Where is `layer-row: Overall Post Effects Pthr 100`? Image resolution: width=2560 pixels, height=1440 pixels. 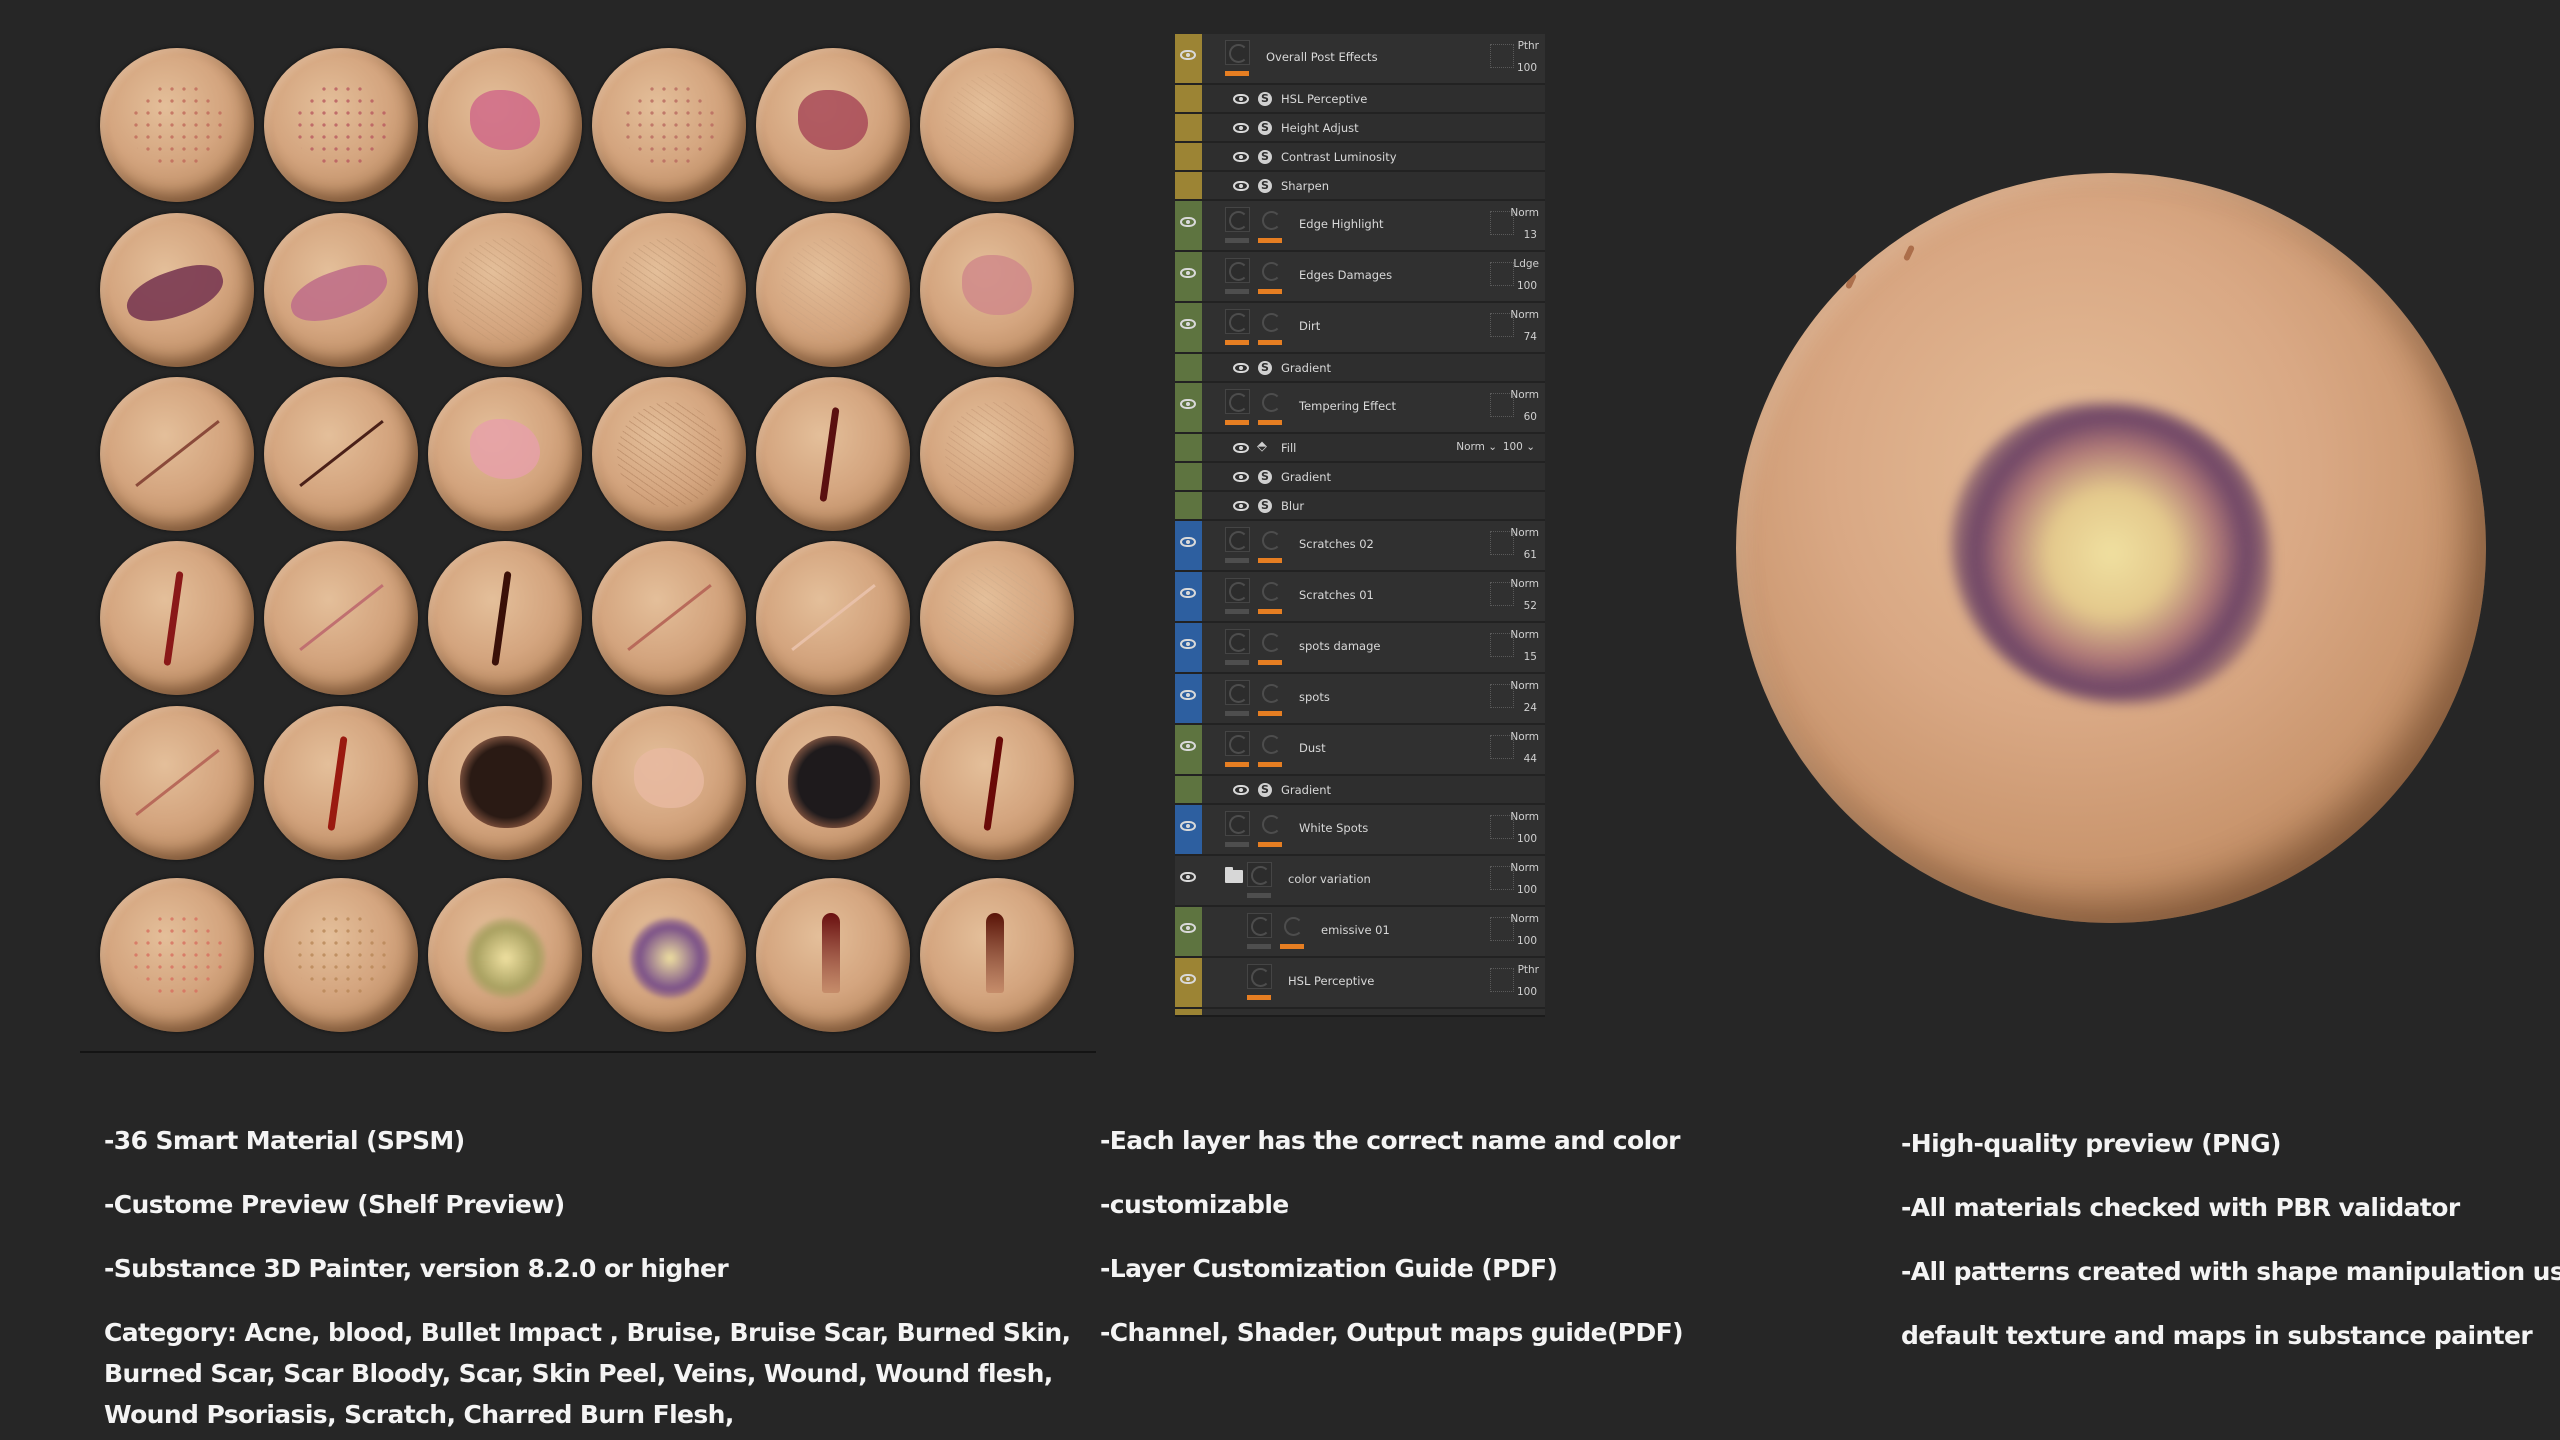 layer-row: Overall Post Effects Pthr 100 is located at coordinates (1360, 59).